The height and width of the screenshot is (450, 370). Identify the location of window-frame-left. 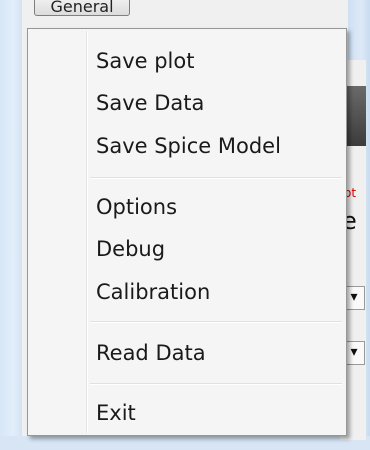
(11, 225).